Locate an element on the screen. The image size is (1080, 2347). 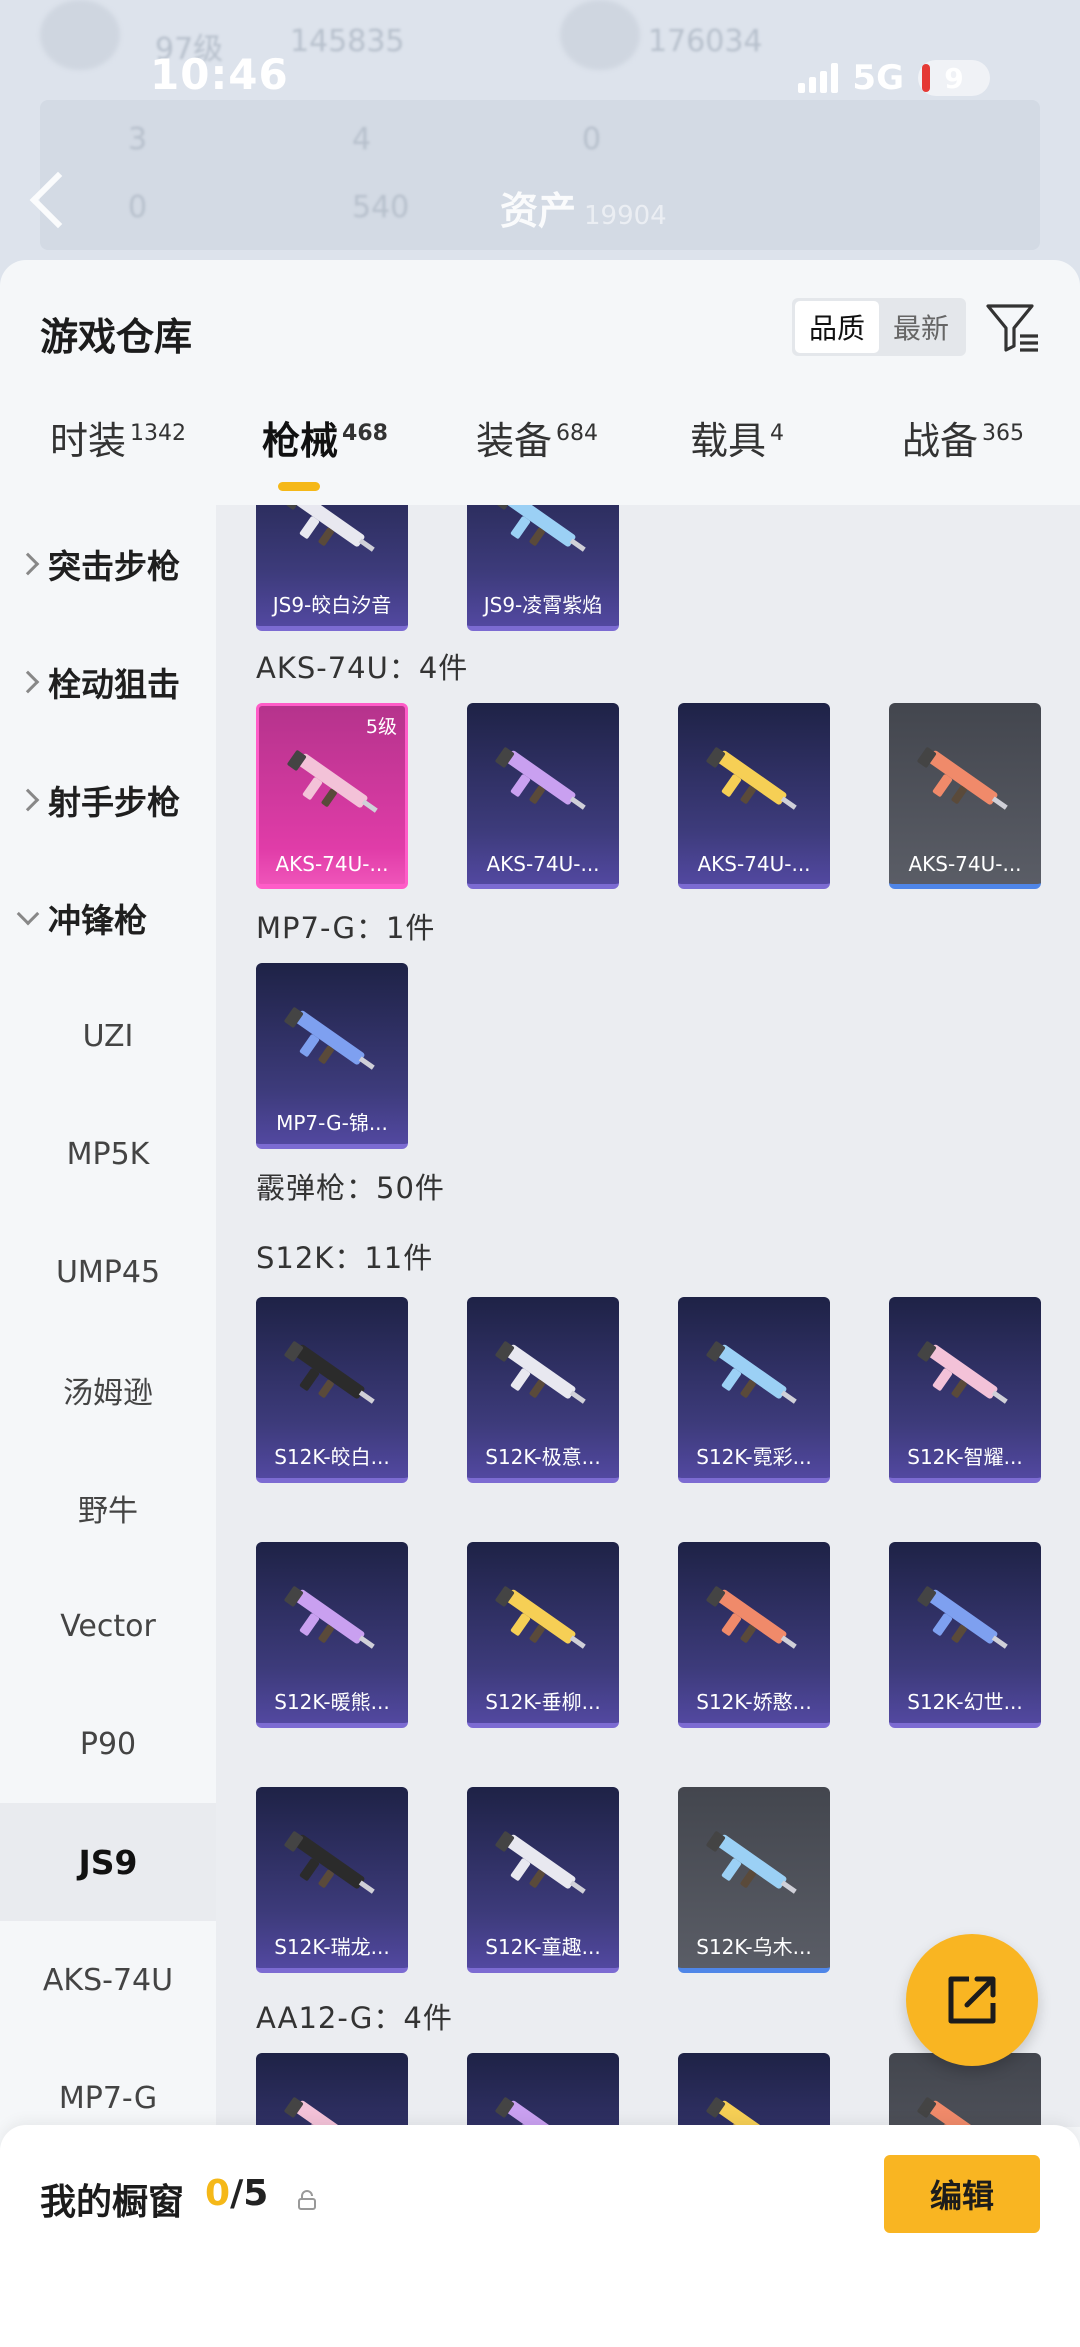
tab-equipment: 装备 684 is located at coordinates (537, 437).